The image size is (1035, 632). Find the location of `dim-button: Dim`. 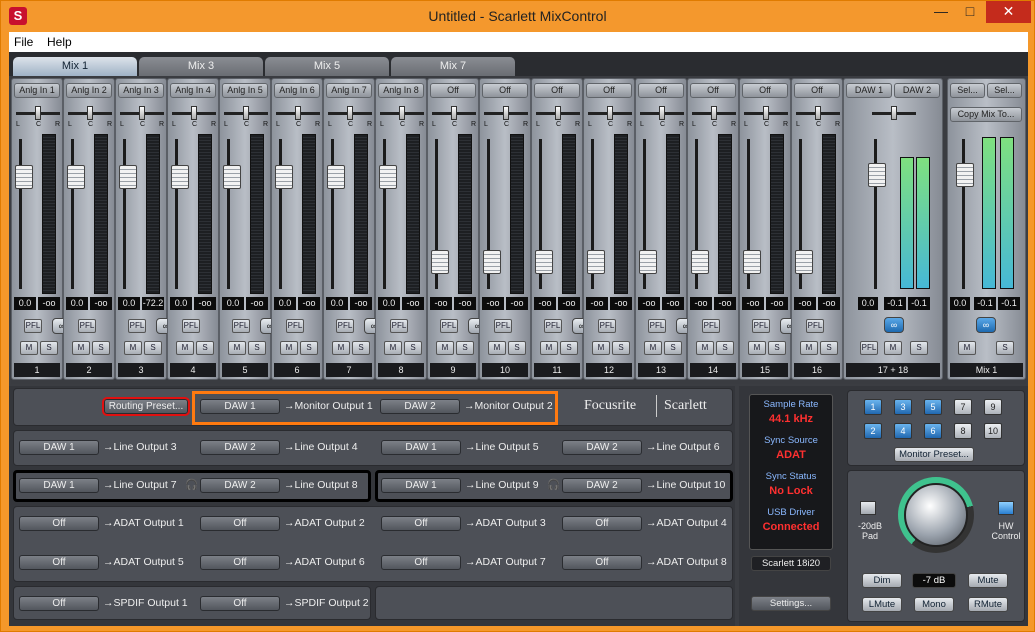

dim-button: Dim is located at coordinates (882, 580).